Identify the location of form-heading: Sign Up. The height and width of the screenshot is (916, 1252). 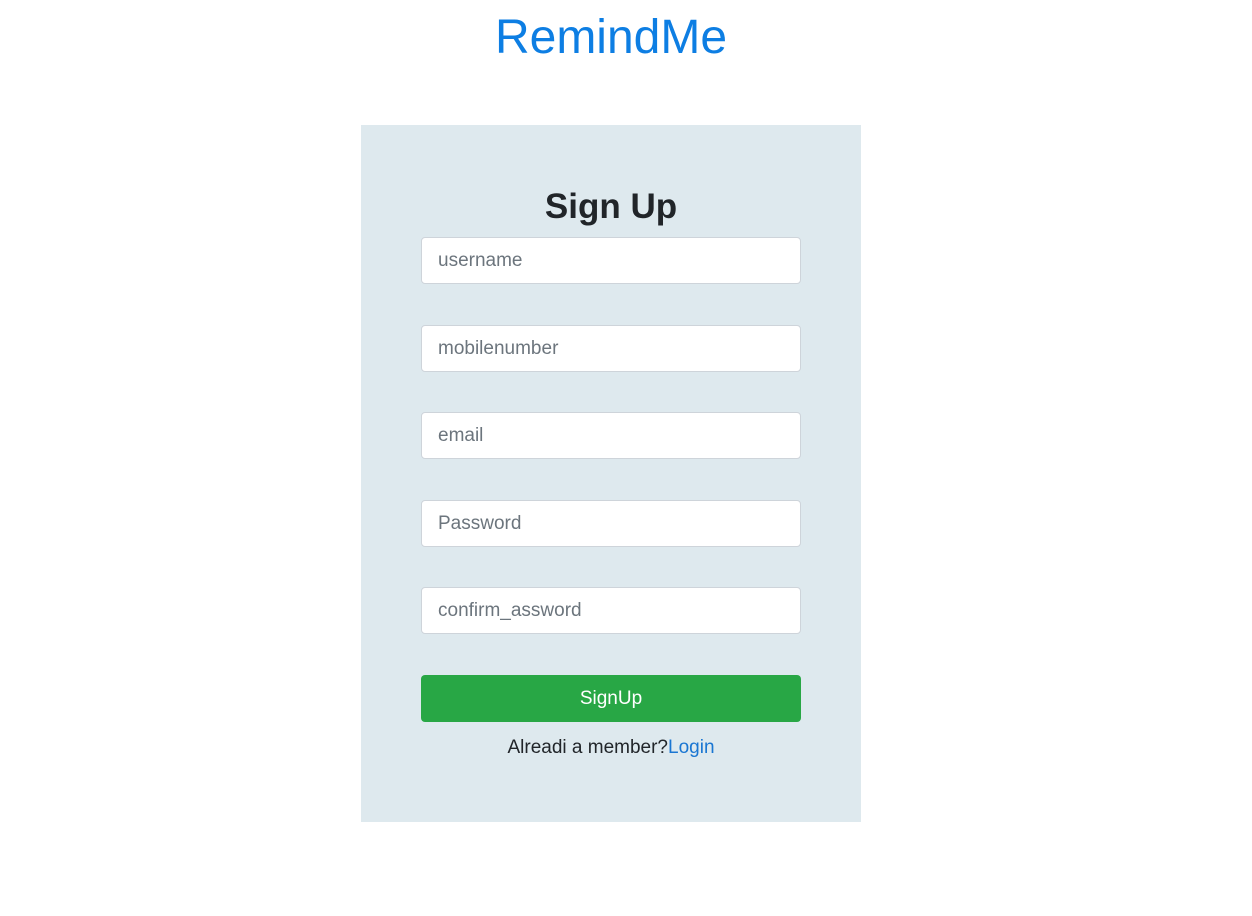
(611, 206).